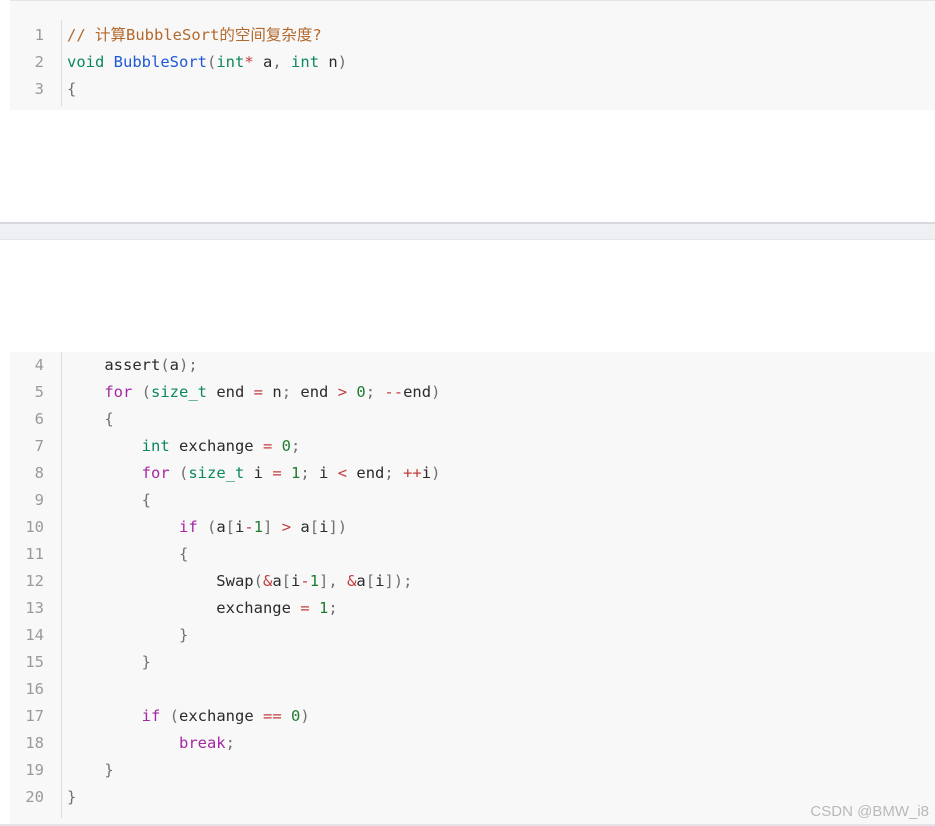 This screenshot has width=935, height=826. Describe the element at coordinates (86, 62) in the screenshot. I see `code-token: void` at that location.